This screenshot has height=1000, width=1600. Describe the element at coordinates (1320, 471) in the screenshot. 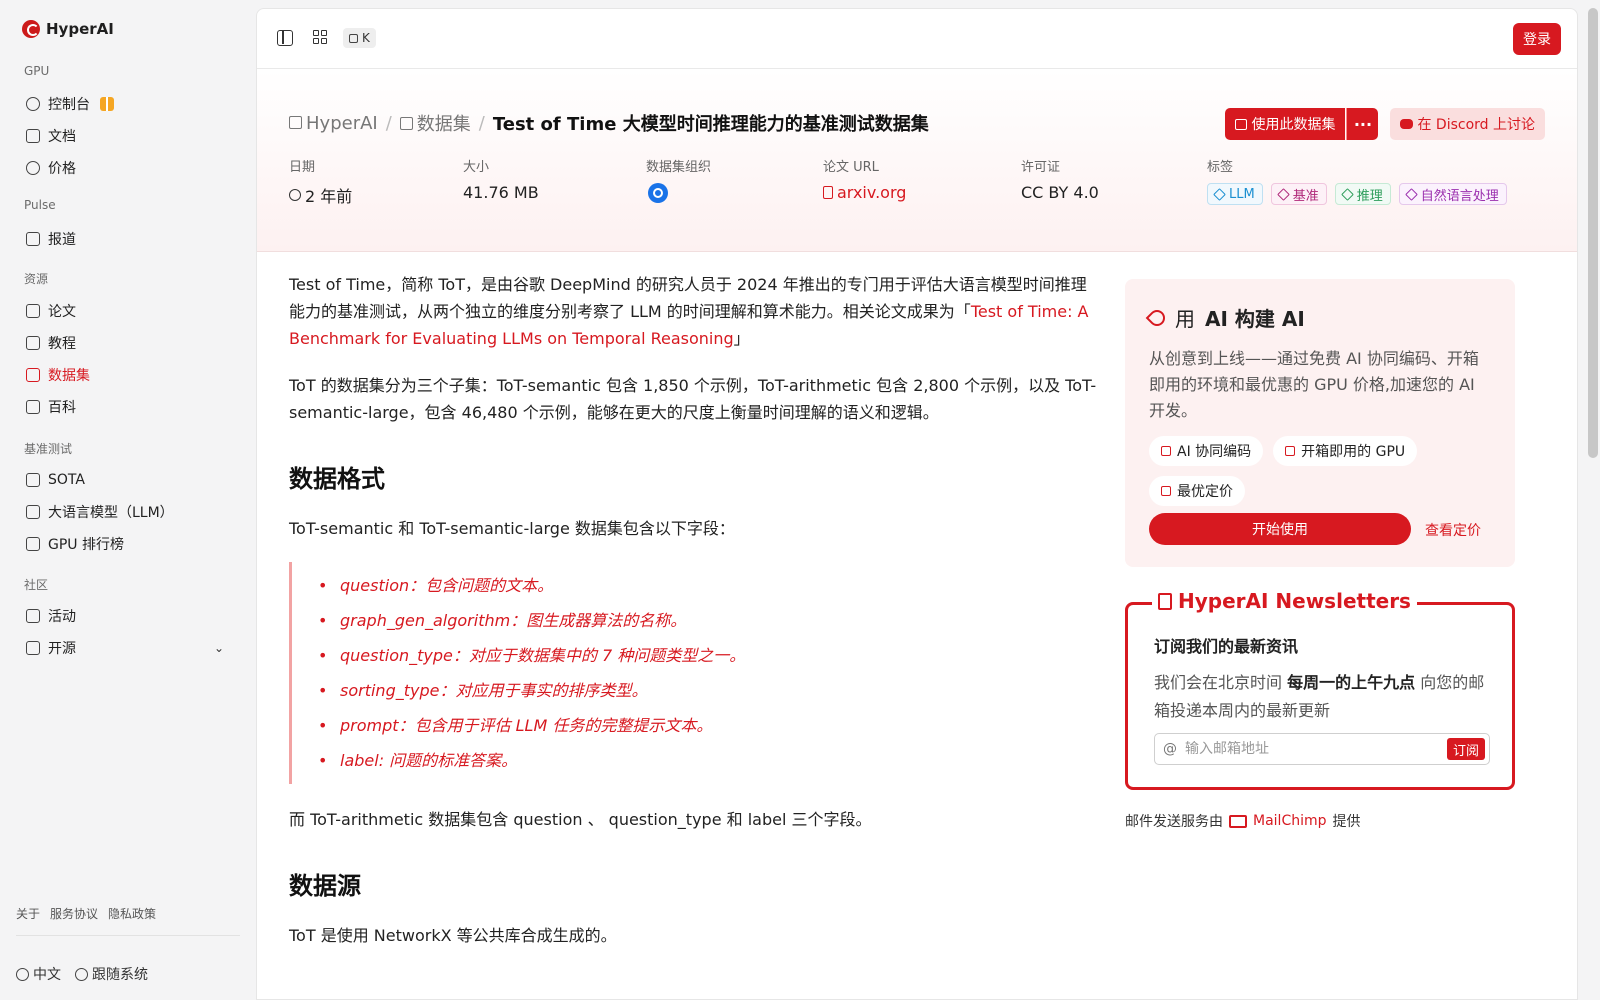

I see `feature-chips: AI 协同编码 开箱即用的 GPU 最优定价` at that location.